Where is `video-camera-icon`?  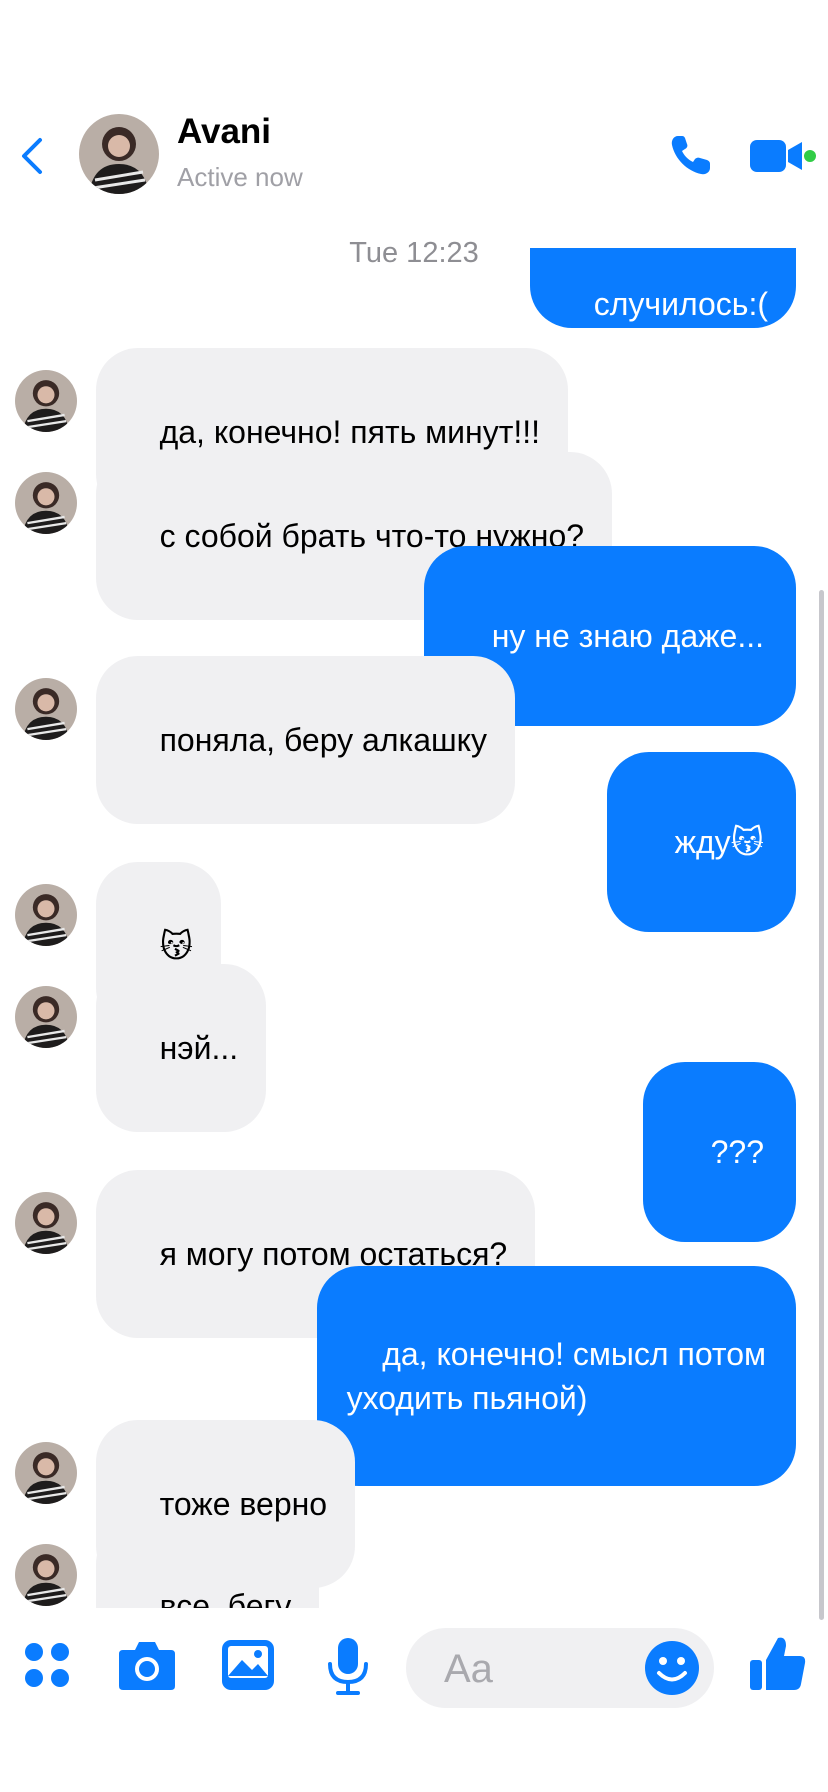
video-camera-icon is located at coordinates (783, 156).